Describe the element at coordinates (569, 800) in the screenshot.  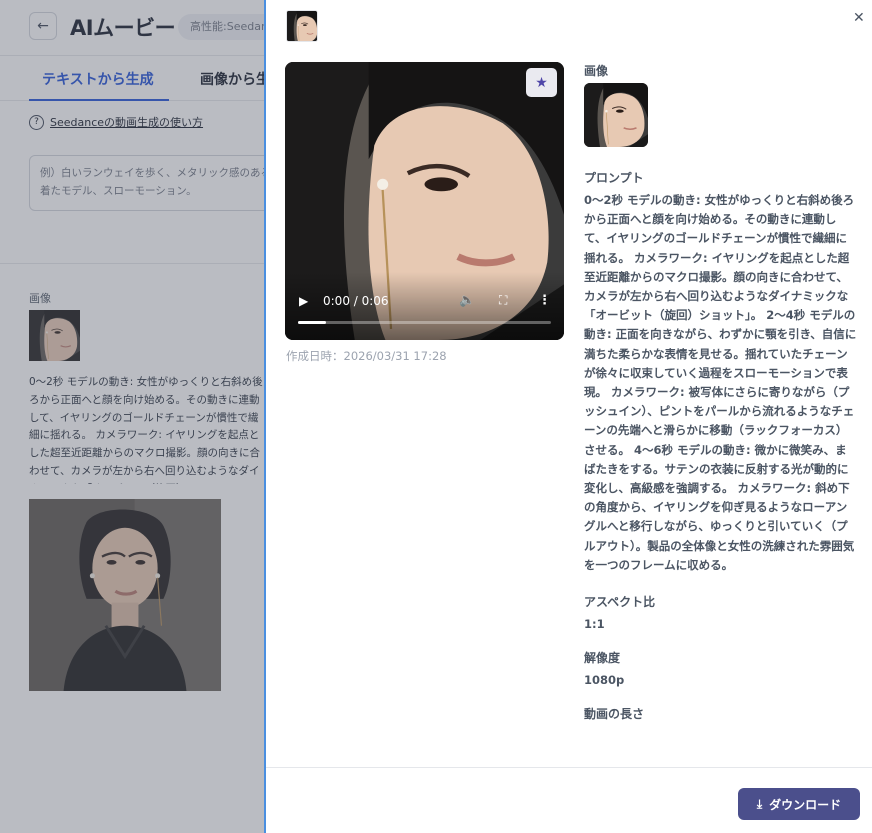
I see `drawer-footer: ⤓ ダウンロード` at that location.